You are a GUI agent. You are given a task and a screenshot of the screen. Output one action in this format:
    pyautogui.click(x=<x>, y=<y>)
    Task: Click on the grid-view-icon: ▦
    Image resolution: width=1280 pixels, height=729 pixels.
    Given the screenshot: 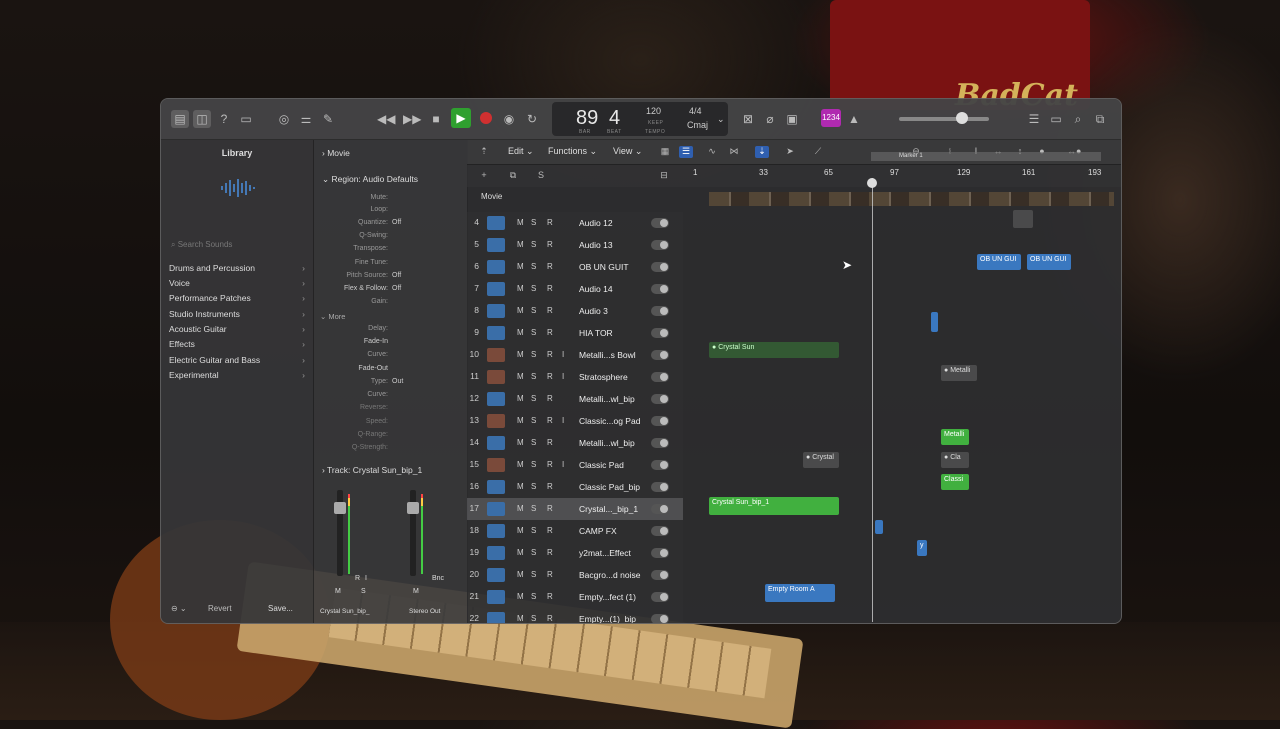 What is the action you would take?
    pyautogui.click(x=665, y=152)
    